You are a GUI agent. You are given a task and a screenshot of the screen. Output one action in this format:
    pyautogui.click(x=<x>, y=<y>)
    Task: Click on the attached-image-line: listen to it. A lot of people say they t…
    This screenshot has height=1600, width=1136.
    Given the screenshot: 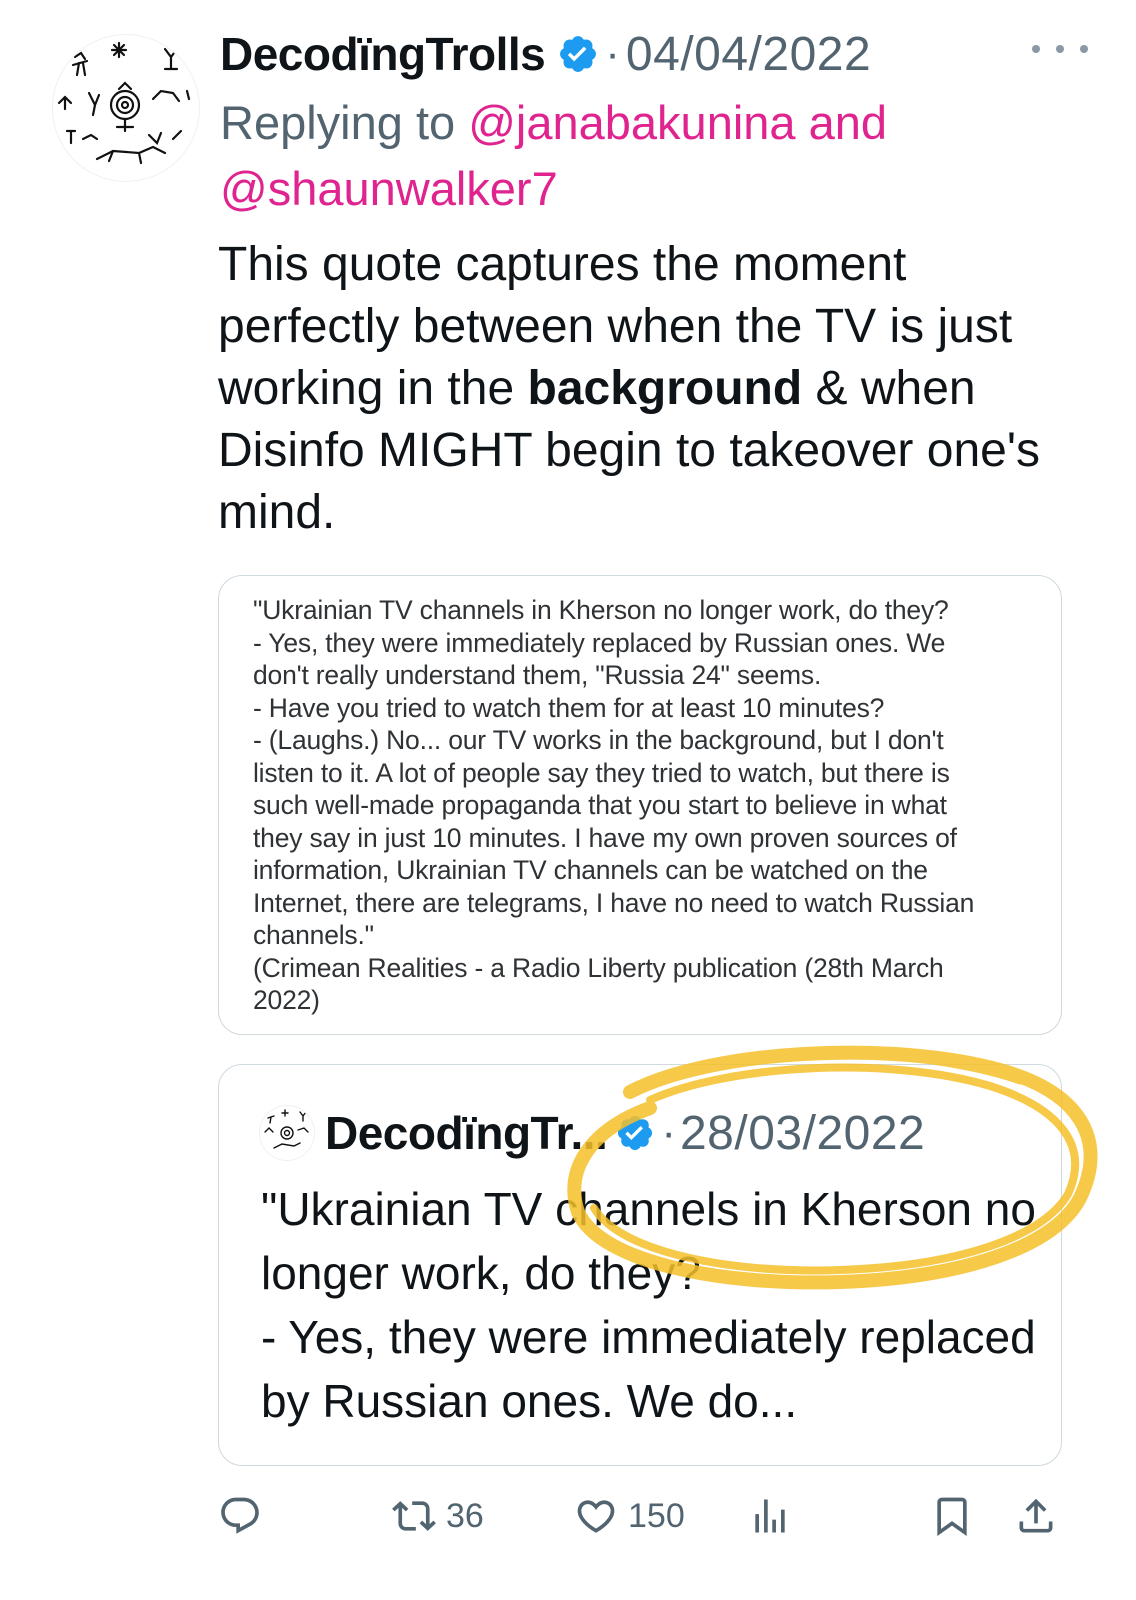 What is the action you would take?
    pyautogui.click(x=601, y=772)
    